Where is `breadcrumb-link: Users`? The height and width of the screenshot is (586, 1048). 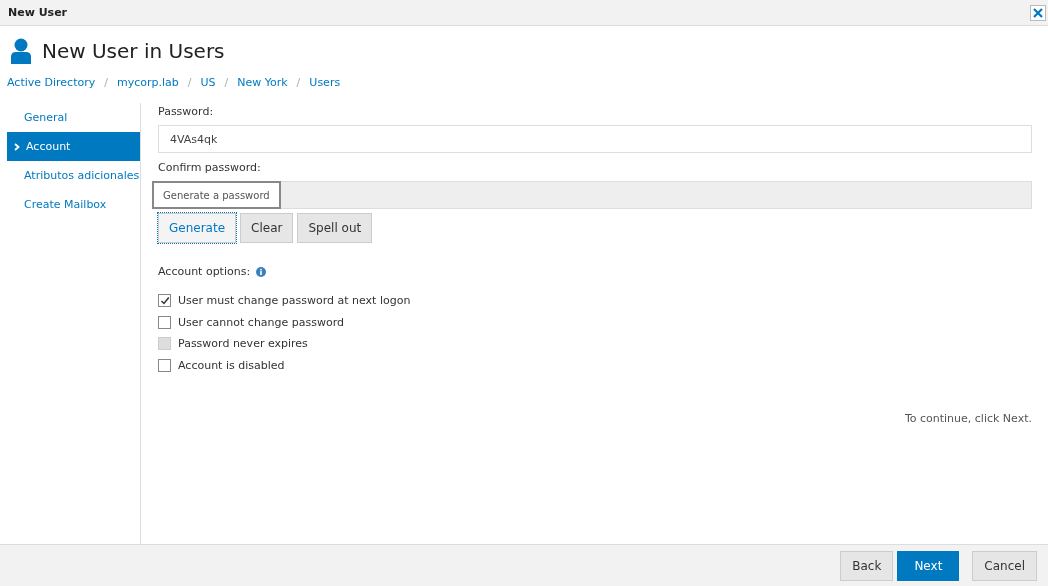 breadcrumb-link: Users is located at coordinates (325, 82).